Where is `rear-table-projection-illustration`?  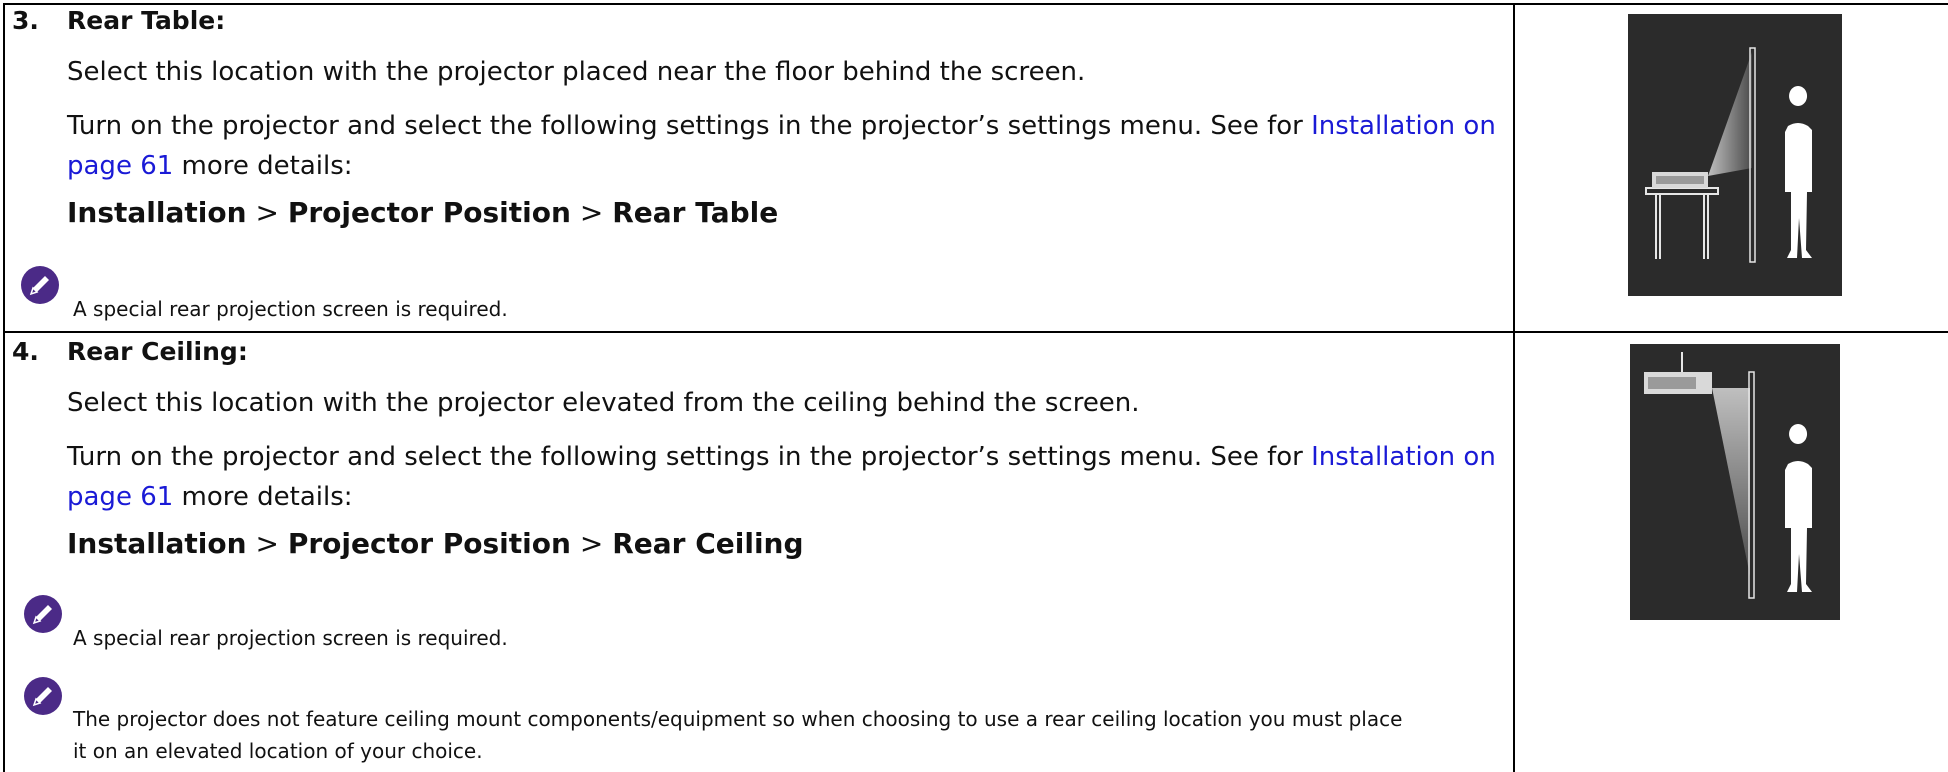
rear-table-projection-illustration is located at coordinates (1735, 155).